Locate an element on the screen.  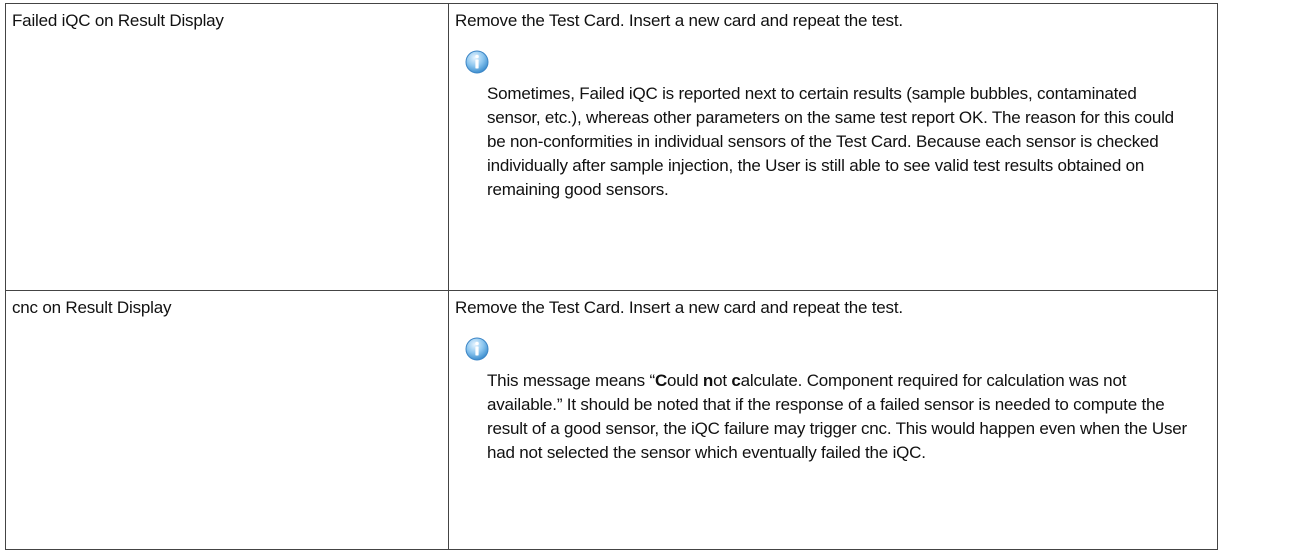
note-part: ot is located at coordinates (722, 380).